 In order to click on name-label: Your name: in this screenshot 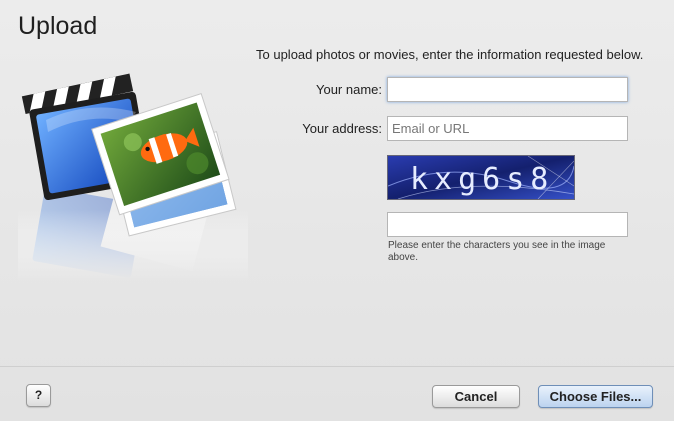, I will do `click(348, 89)`.